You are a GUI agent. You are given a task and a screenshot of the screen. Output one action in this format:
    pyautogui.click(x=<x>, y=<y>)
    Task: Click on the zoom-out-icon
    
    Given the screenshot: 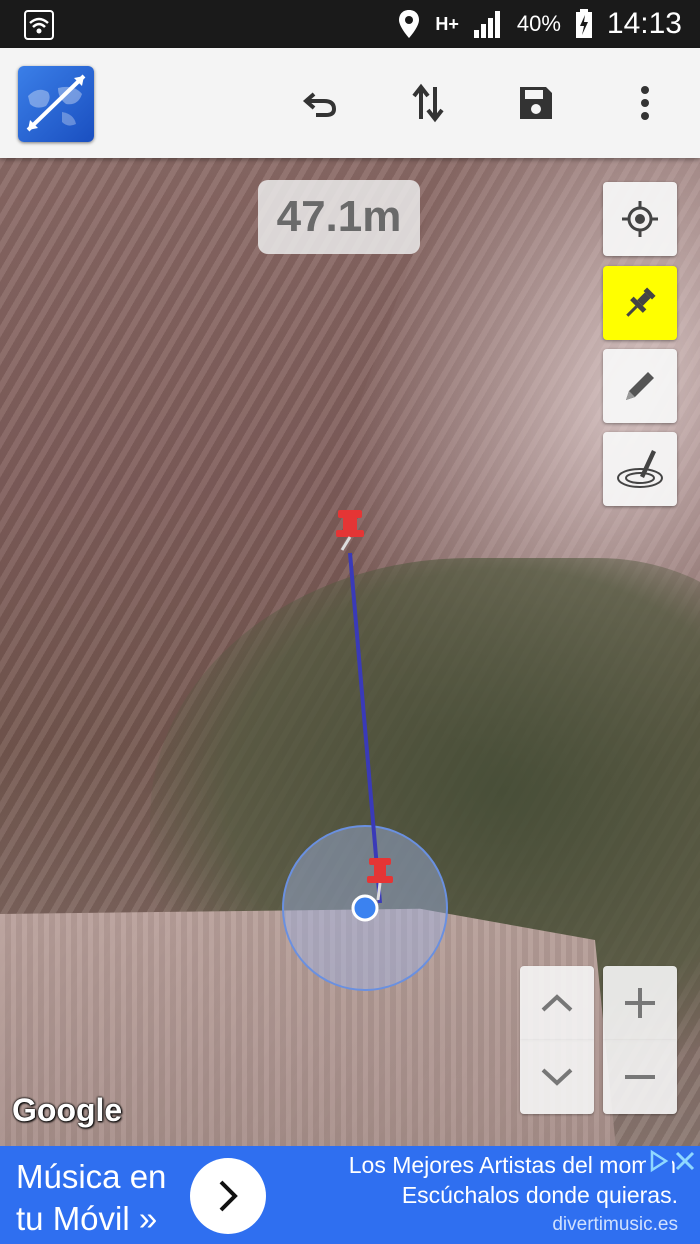 What is the action you would take?
    pyautogui.click(x=640, y=1077)
    